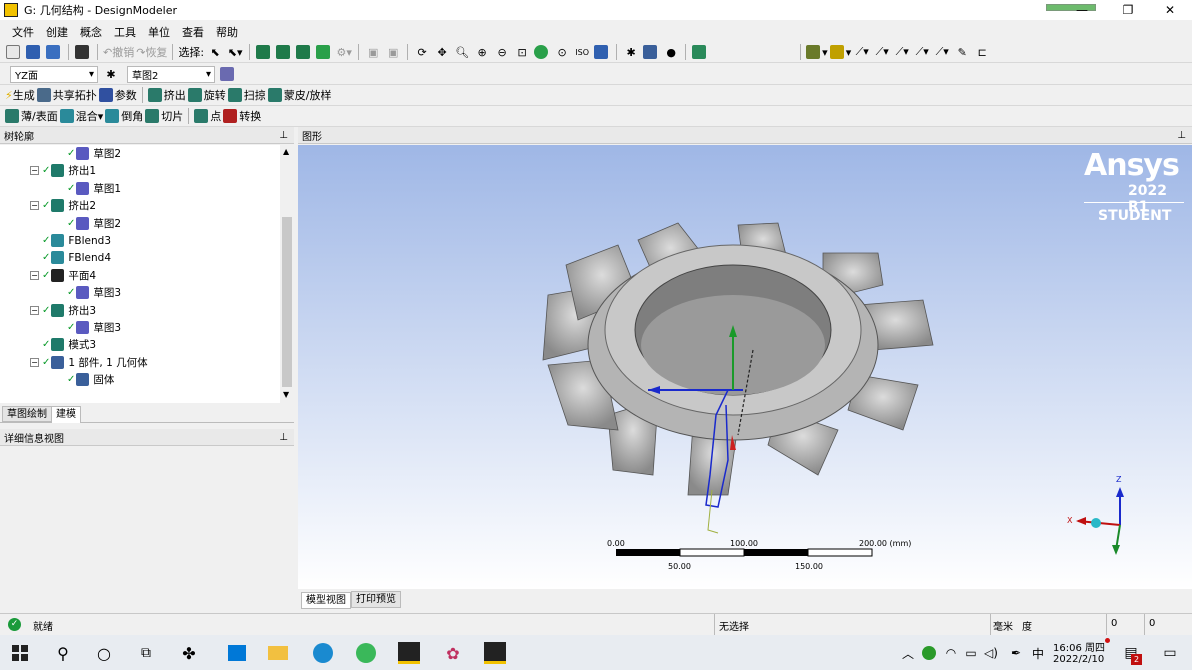  Describe the element at coordinates (1078, 659) in the screenshot. I see `clock-date: 2022/2/10` at that location.